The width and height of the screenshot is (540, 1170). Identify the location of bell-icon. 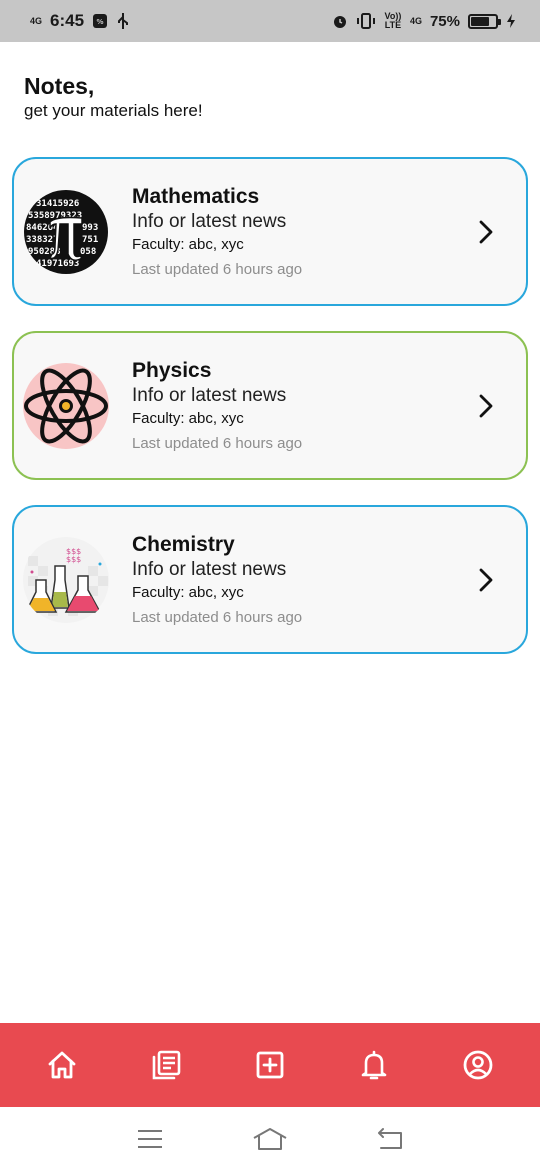
(374, 1065).